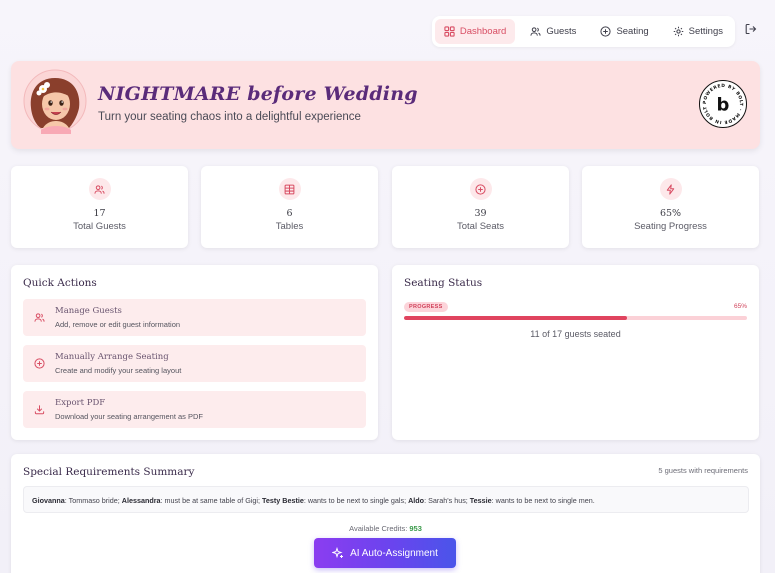 Image resolution: width=775 pixels, height=573 pixels. I want to click on nav-dashboard: Dashboard, so click(475, 31).